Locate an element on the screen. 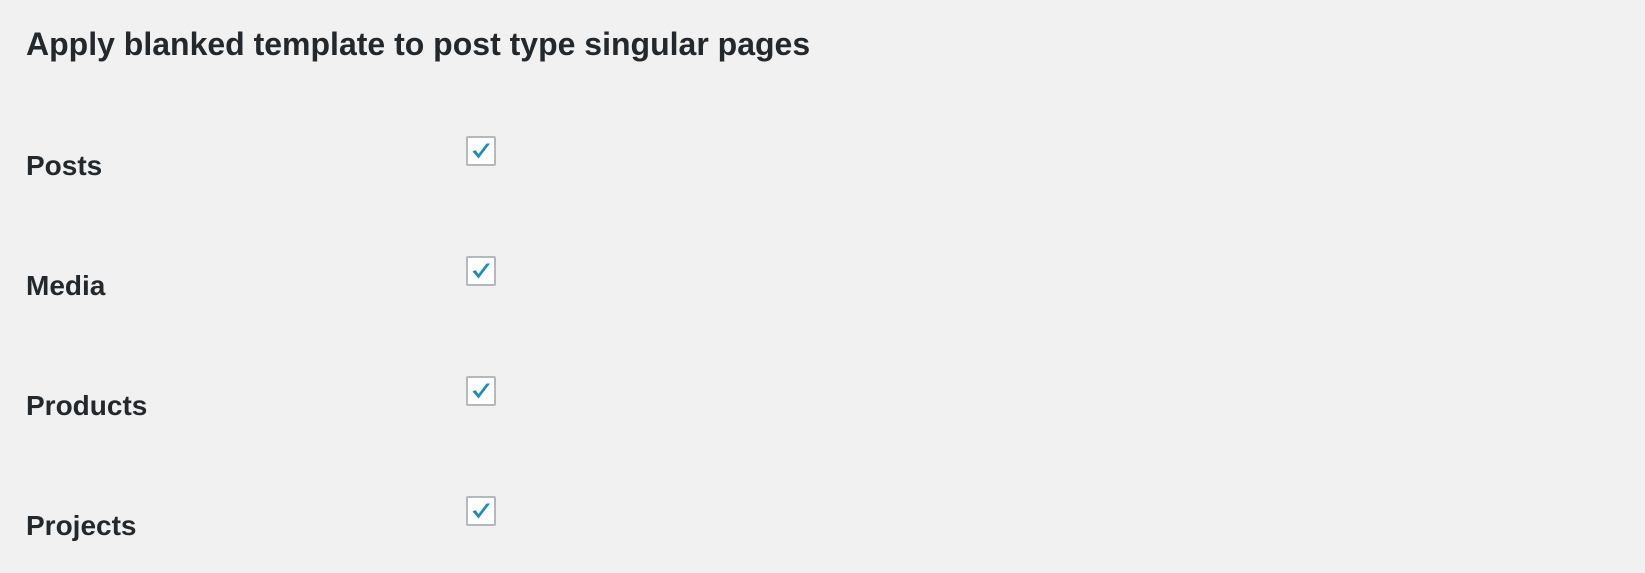 This screenshot has width=1645, height=573. setting-row-projects: Projects is located at coordinates (822, 526).